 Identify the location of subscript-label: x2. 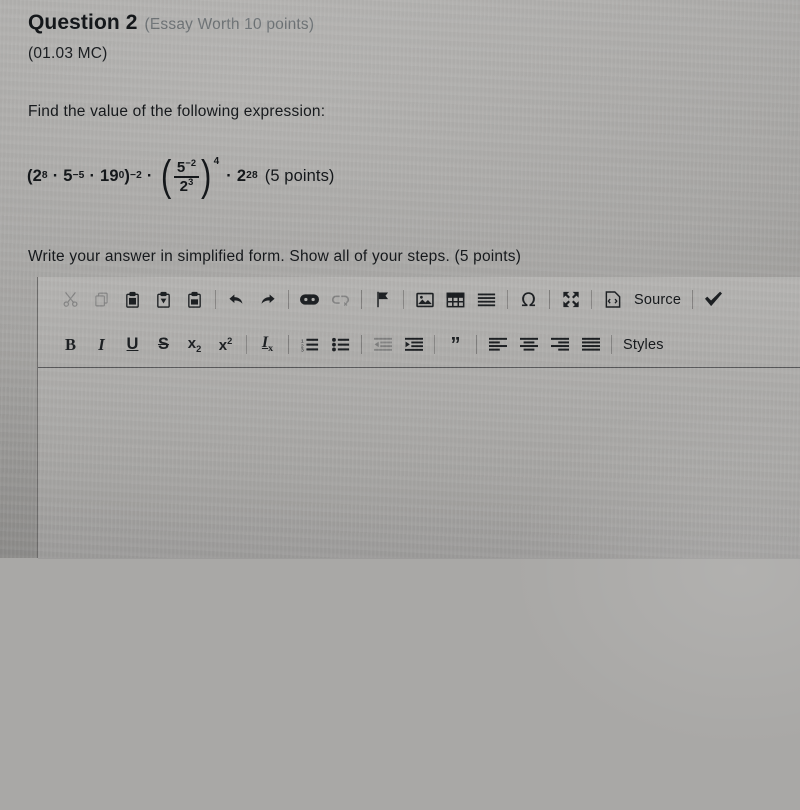
(194, 344).